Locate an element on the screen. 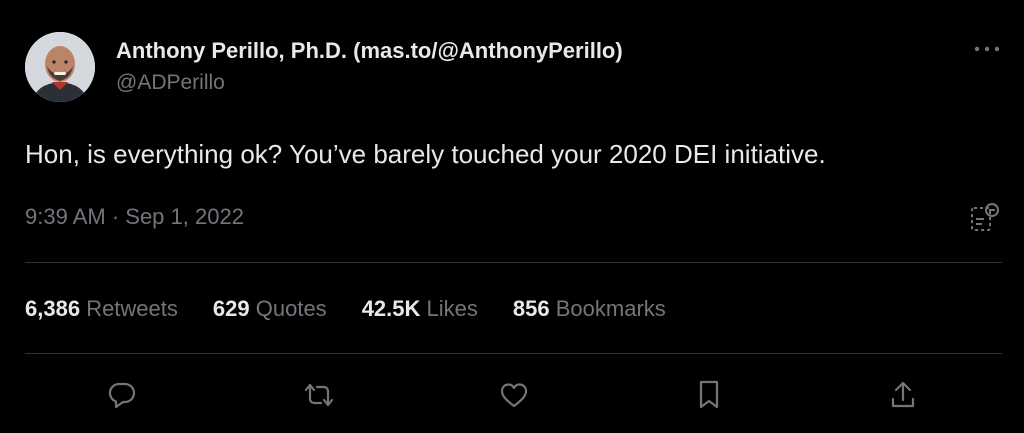  analytics-icon is located at coordinates (985, 218).